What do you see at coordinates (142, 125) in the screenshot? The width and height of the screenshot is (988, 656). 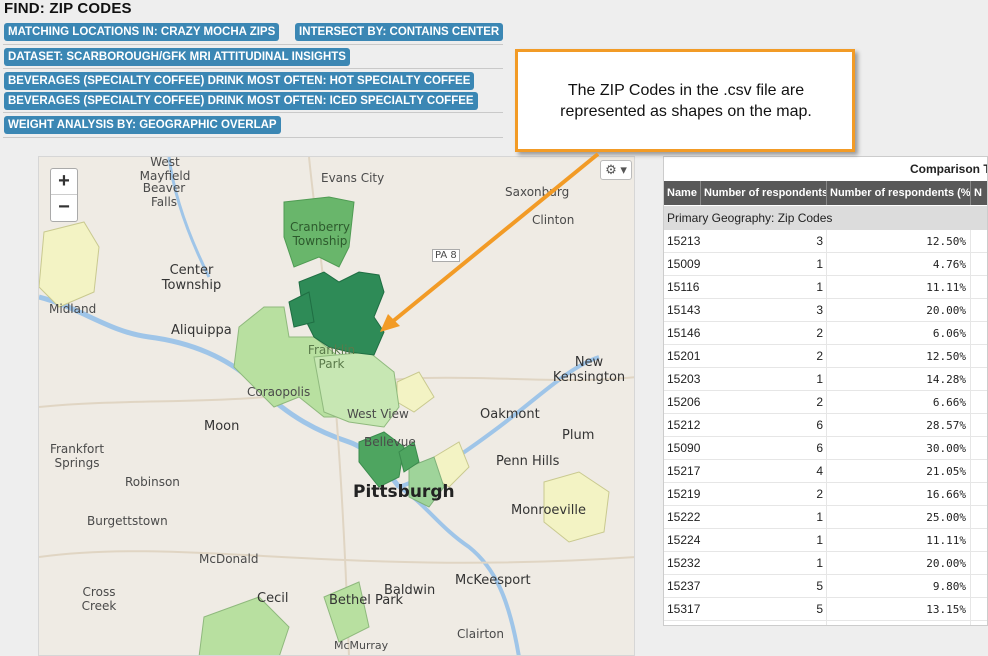 I see `weight-analysis-tag: WEIGHT ANALYSIS BY: GEOGRAPHIC OVERLAP` at bounding box center [142, 125].